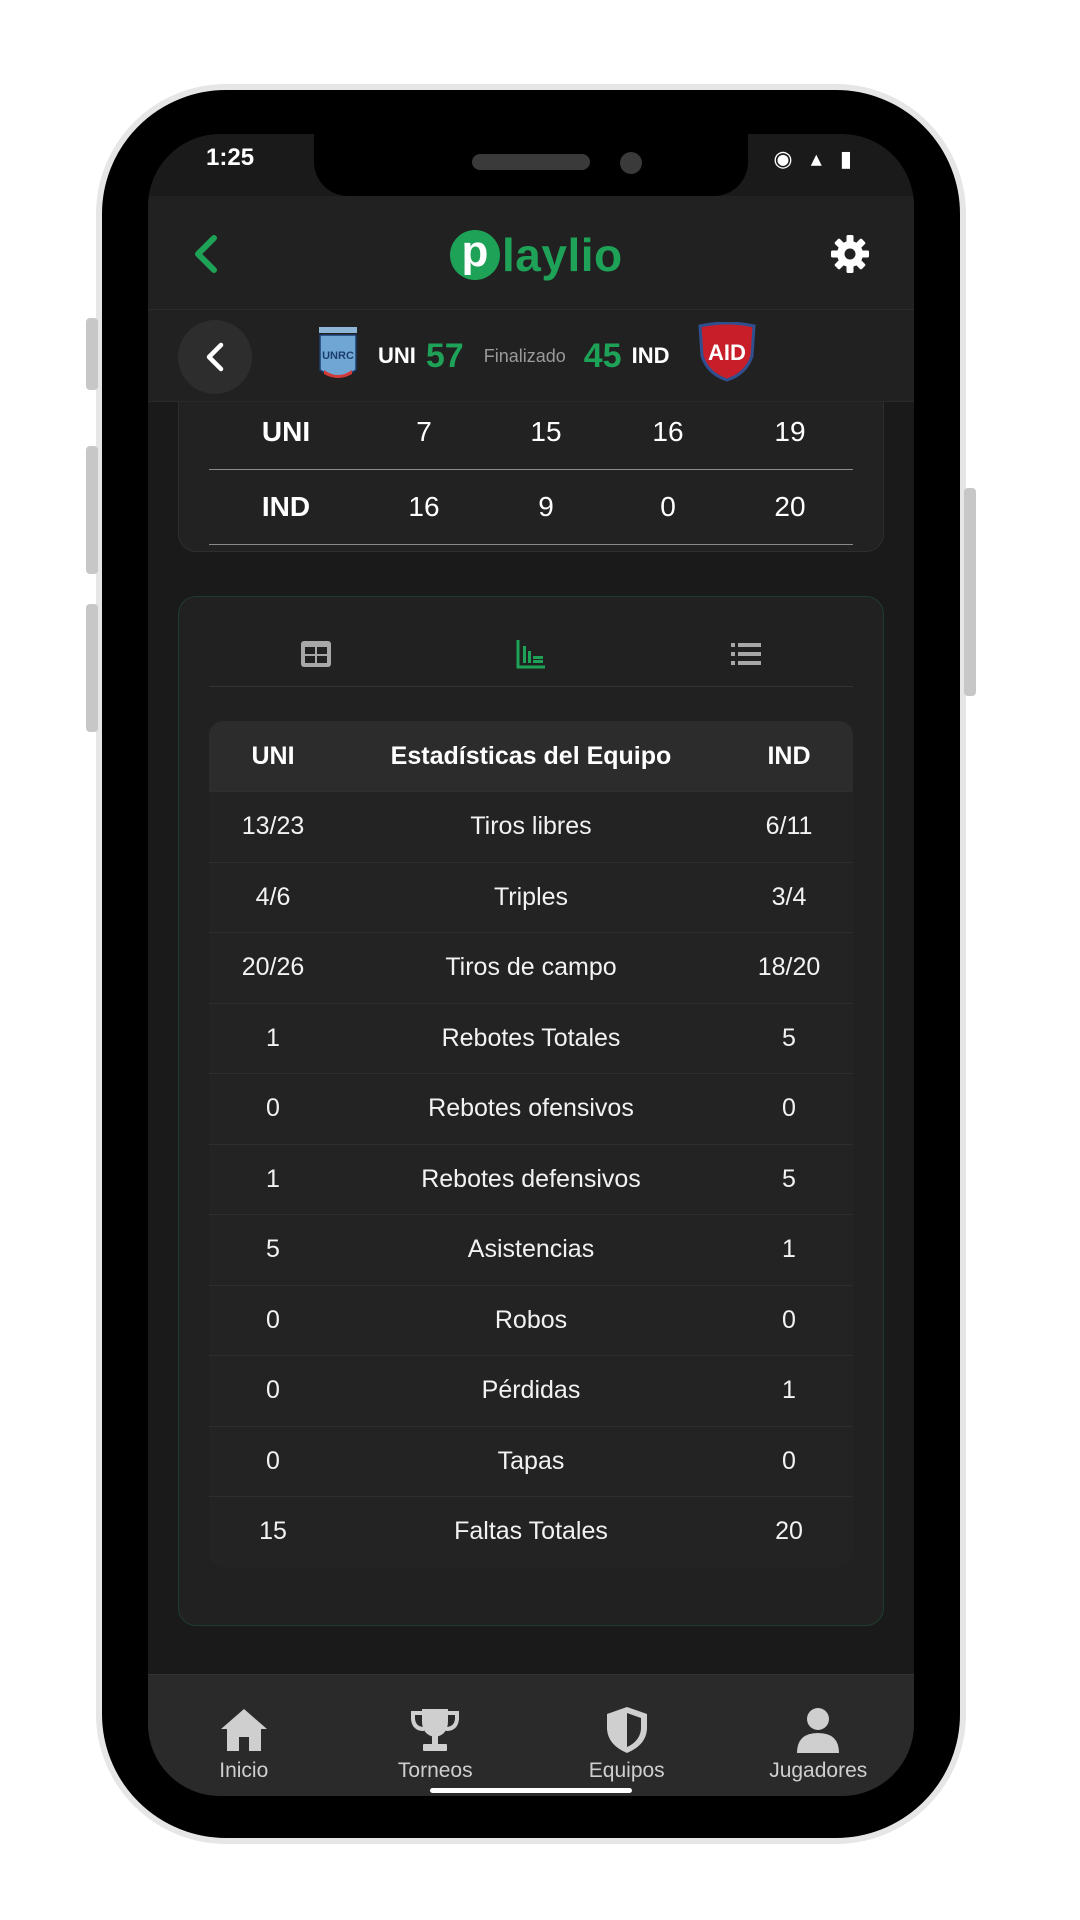 The image size is (1080, 1920). I want to click on speaker-grille, so click(531, 162).